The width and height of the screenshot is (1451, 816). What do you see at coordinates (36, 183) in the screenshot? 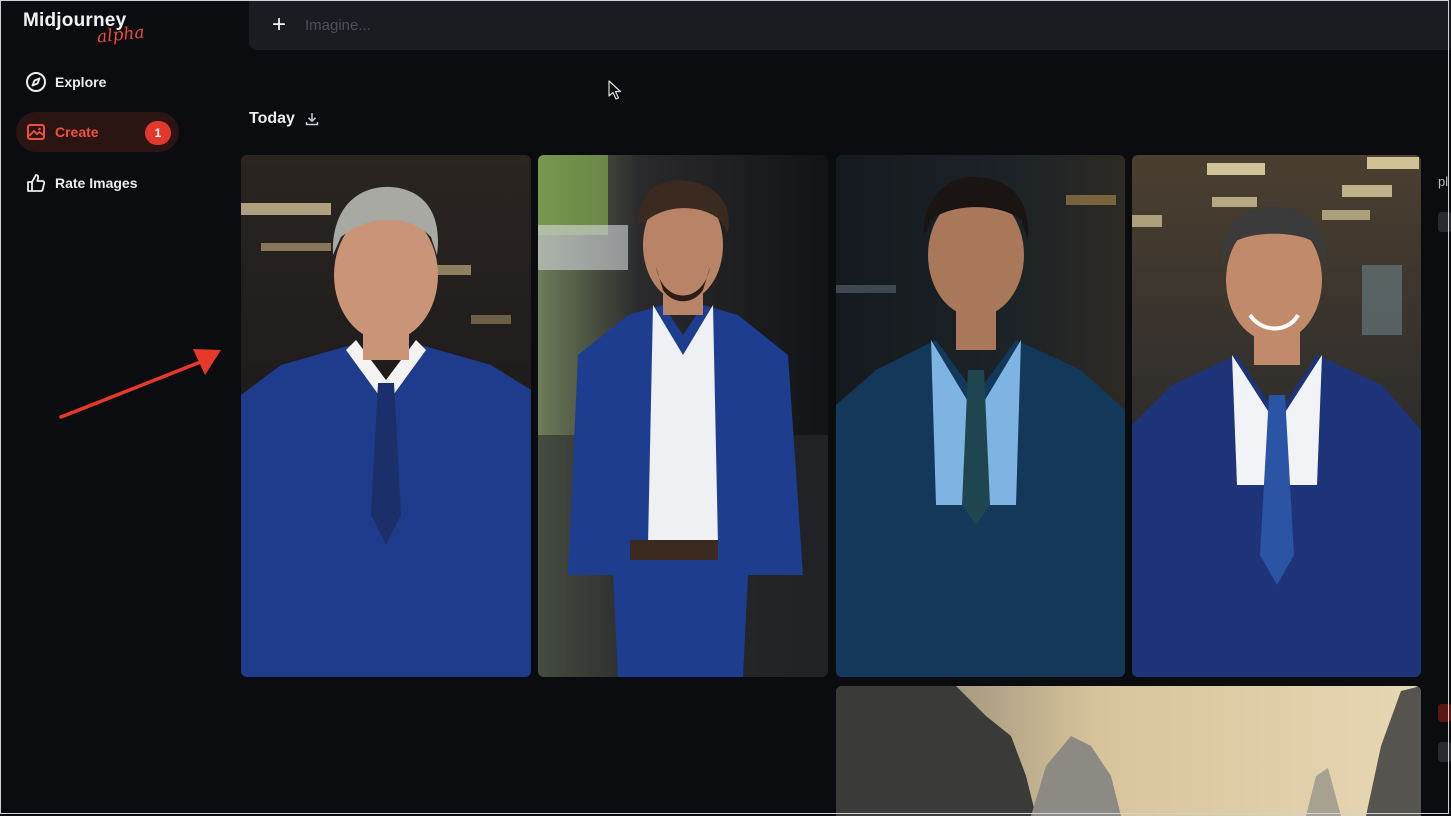
I see `thumbs-up-icon` at bounding box center [36, 183].